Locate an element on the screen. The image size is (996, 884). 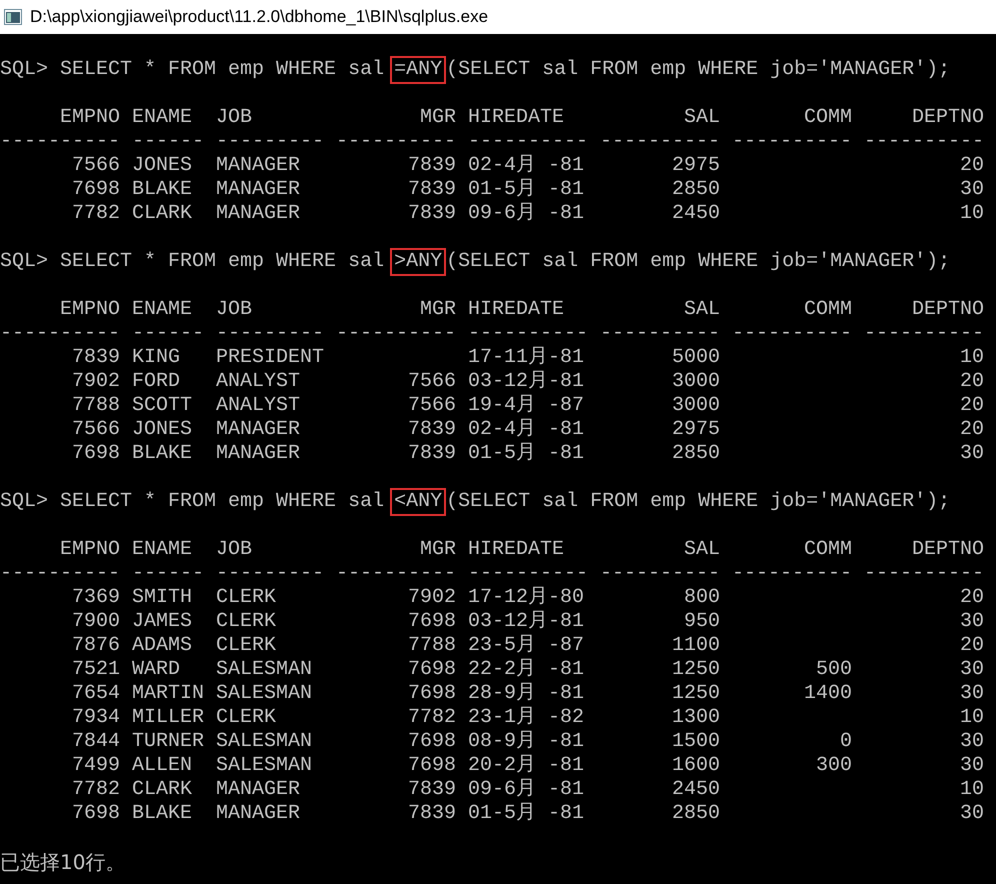
sql-subquery: (SELECT sal FROM emp WHERE job='MANAGER'); is located at coordinates (698, 70).